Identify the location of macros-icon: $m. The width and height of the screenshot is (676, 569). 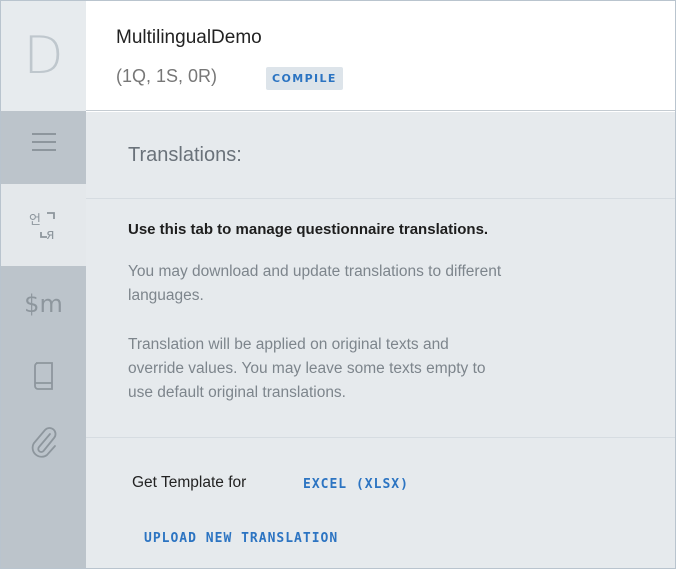
(43, 304).